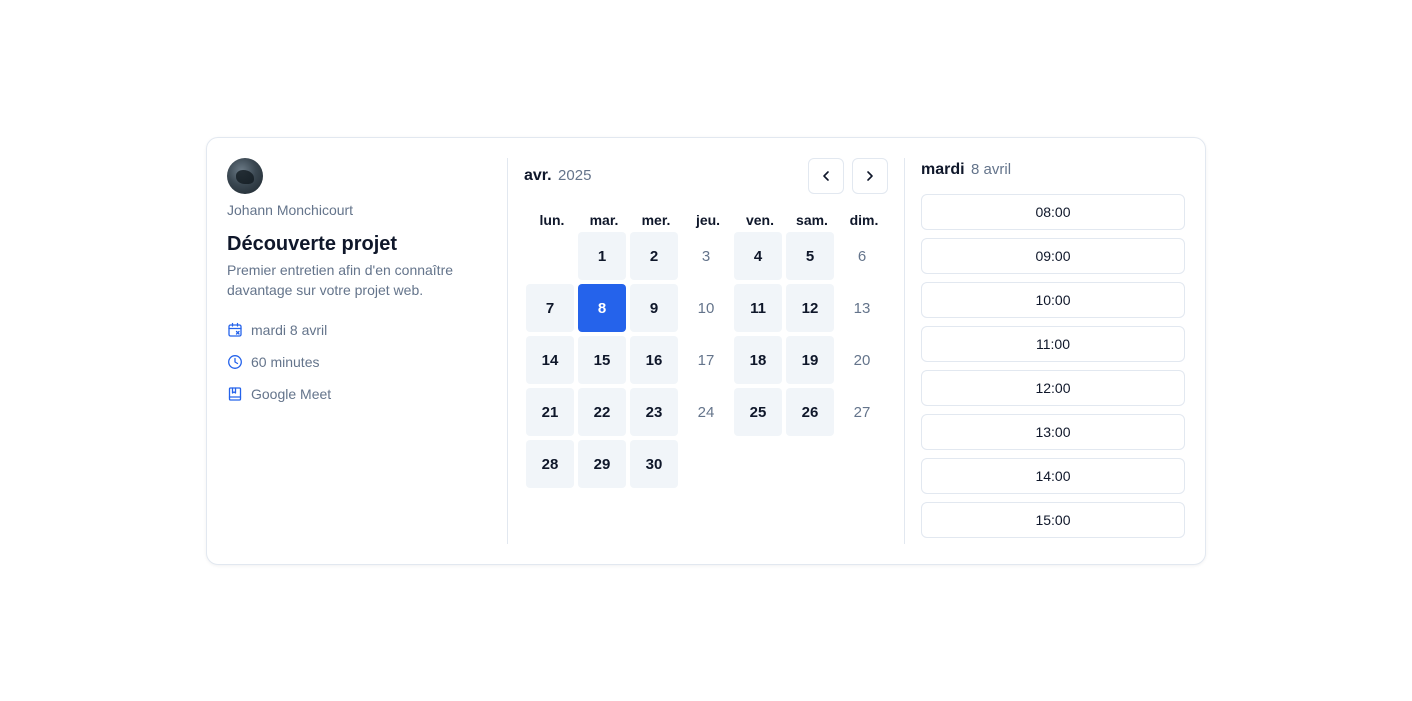  I want to click on day-cell: 4, so click(758, 256).